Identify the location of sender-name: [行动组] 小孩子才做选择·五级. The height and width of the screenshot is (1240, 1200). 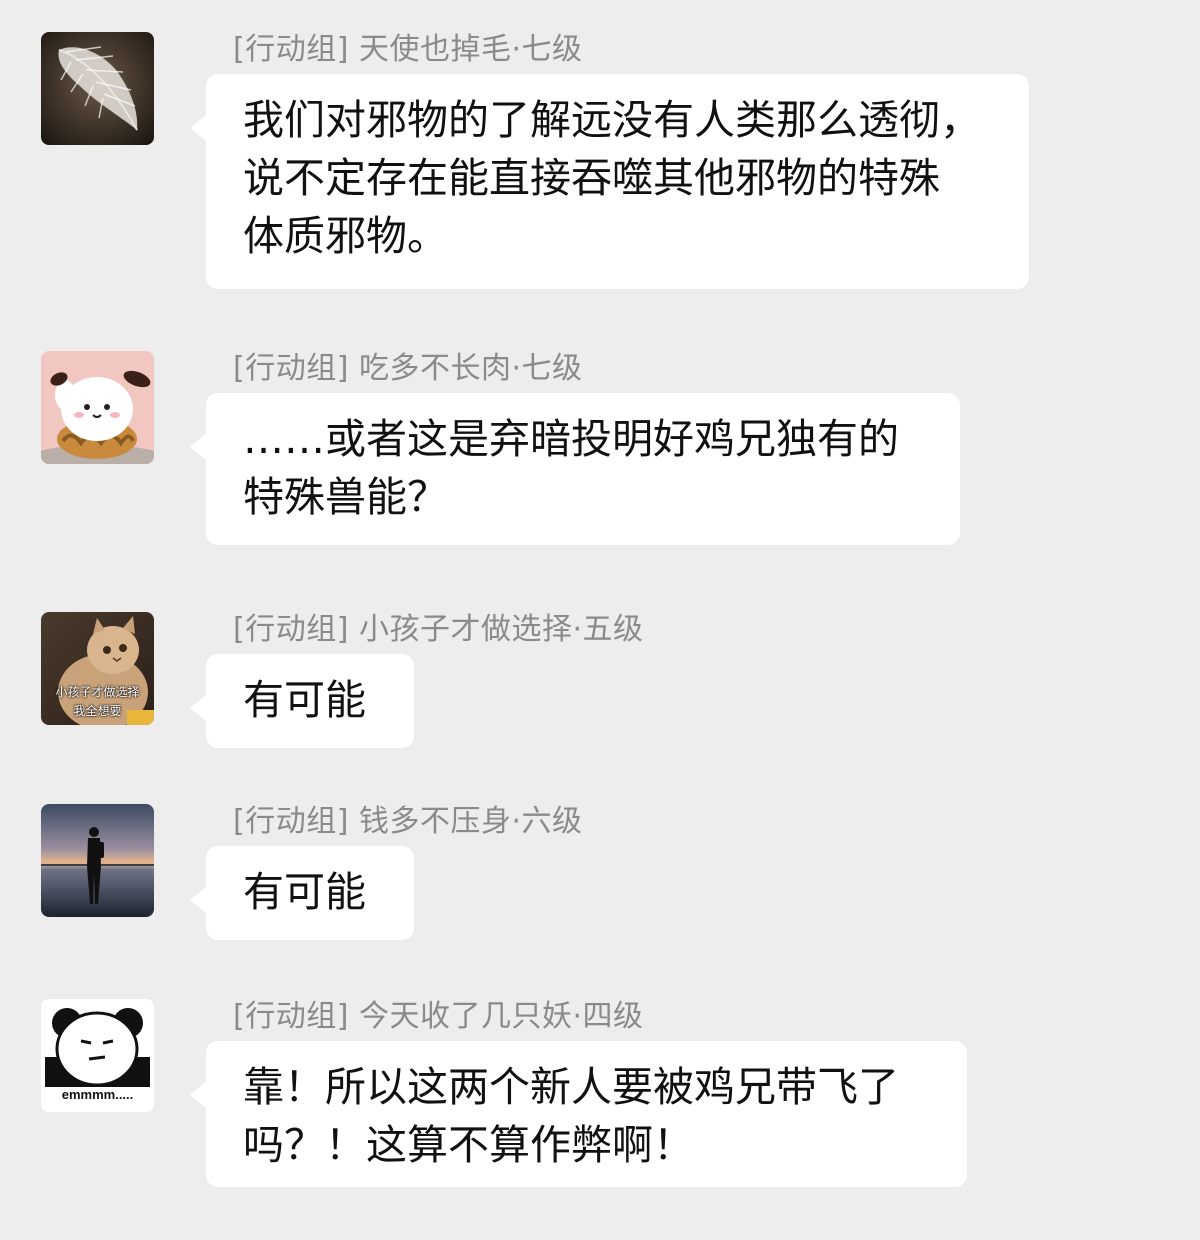
(438, 629).